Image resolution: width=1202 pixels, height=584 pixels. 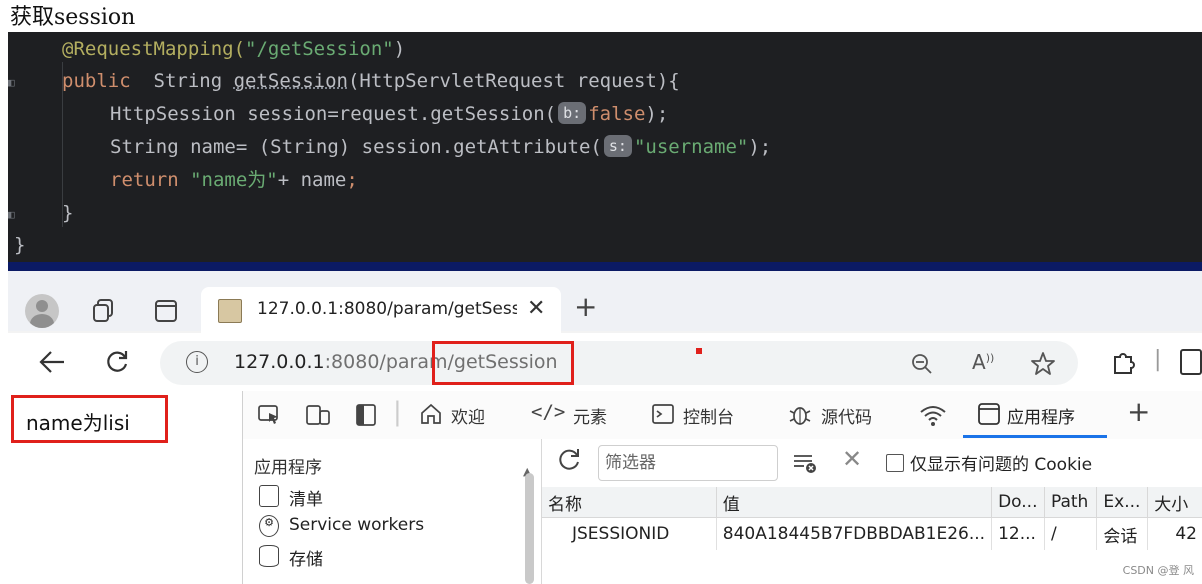 What do you see at coordinates (366, 415) in the screenshot?
I see `dock-sidebar-icon` at bounding box center [366, 415].